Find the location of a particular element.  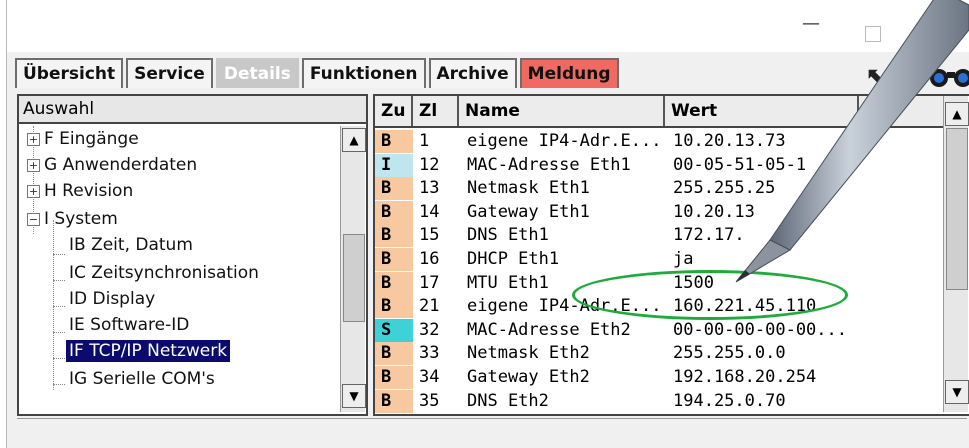

table-row: B 1 eigene IP4-Adr.E... 10.20.13.73 is located at coordinates (659, 141).